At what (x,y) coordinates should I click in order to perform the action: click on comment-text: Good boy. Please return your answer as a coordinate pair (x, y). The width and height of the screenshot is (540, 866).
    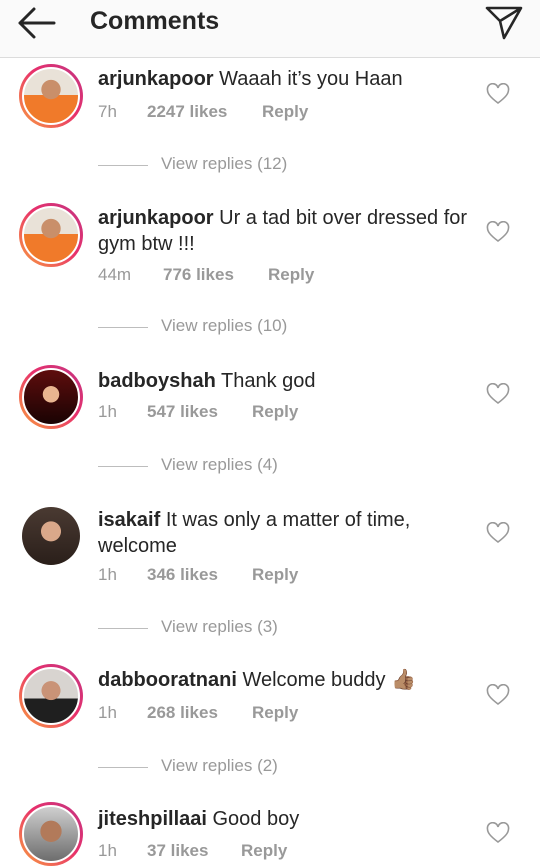
    Looking at the image, I should click on (256, 819).